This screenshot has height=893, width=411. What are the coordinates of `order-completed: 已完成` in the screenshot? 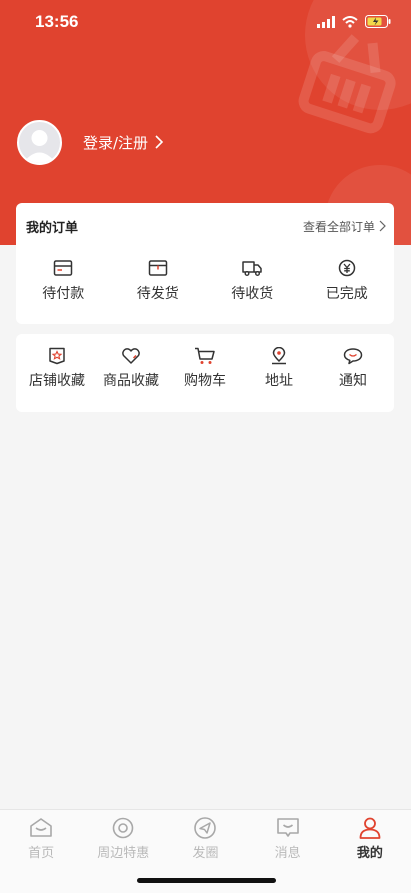 It's located at (347, 281).